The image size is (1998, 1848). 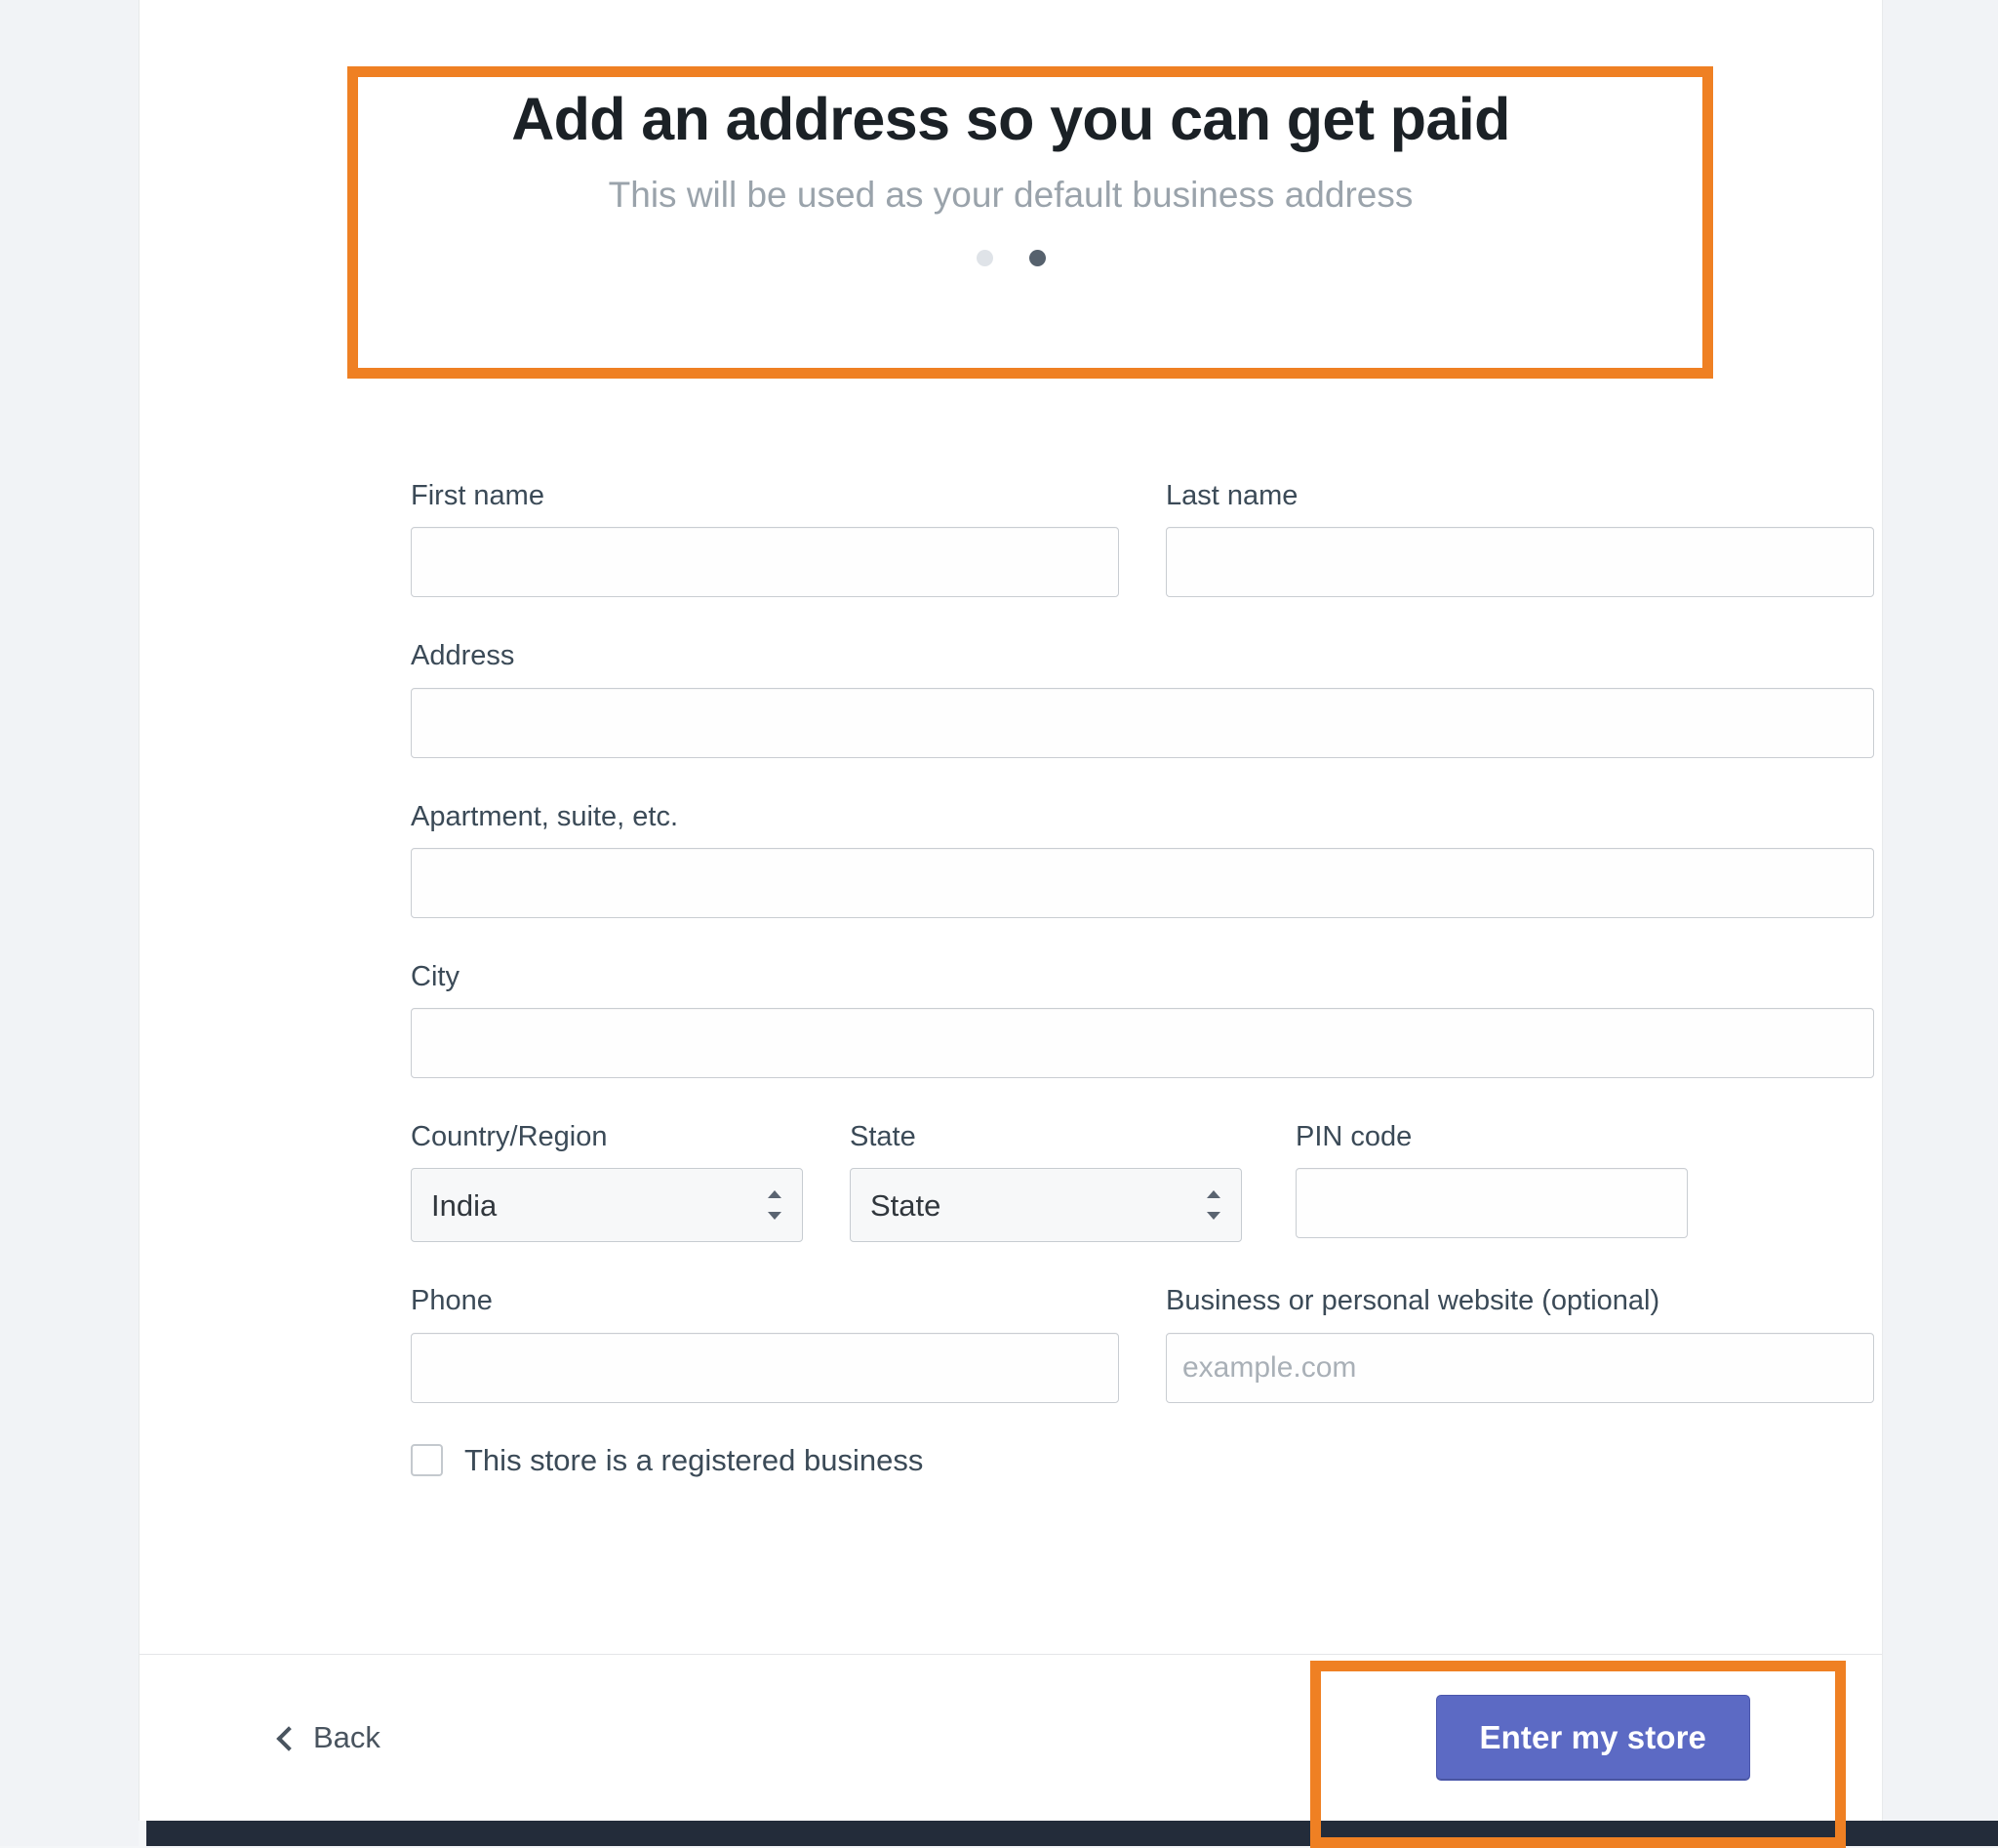 I want to click on page-title: Add an address so you can get paid, so click(x=1010, y=119).